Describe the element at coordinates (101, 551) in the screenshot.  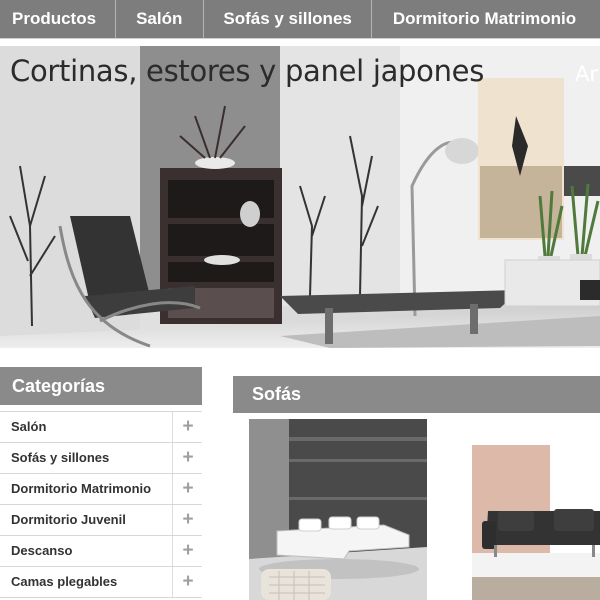
I see `category-item-descanso: Descanso +` at that location.